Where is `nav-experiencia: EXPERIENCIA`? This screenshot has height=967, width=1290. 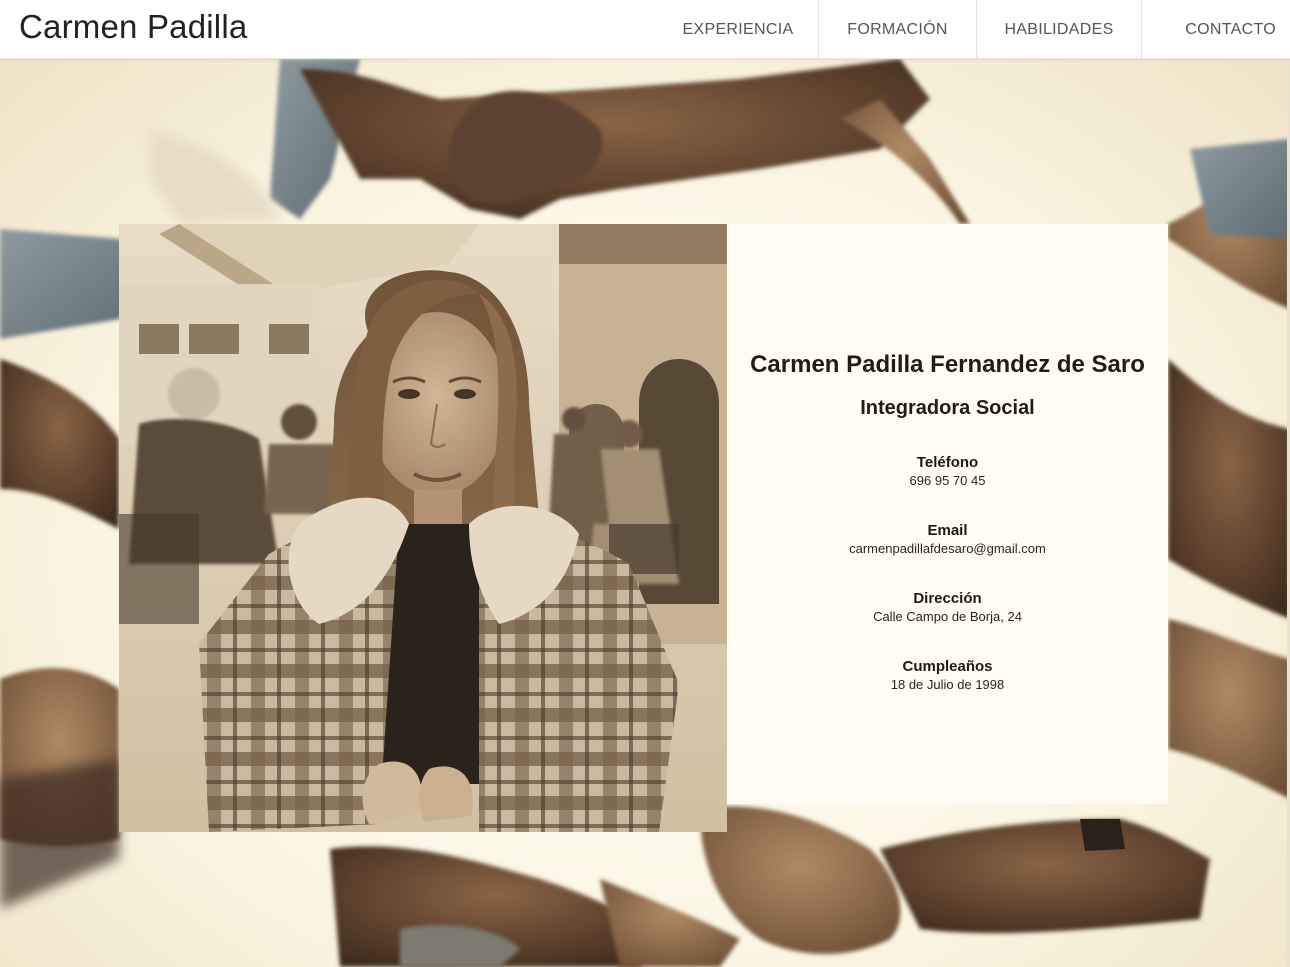
nav-experiencia: EXPERIENCIA is located at coordinates (738, 29).